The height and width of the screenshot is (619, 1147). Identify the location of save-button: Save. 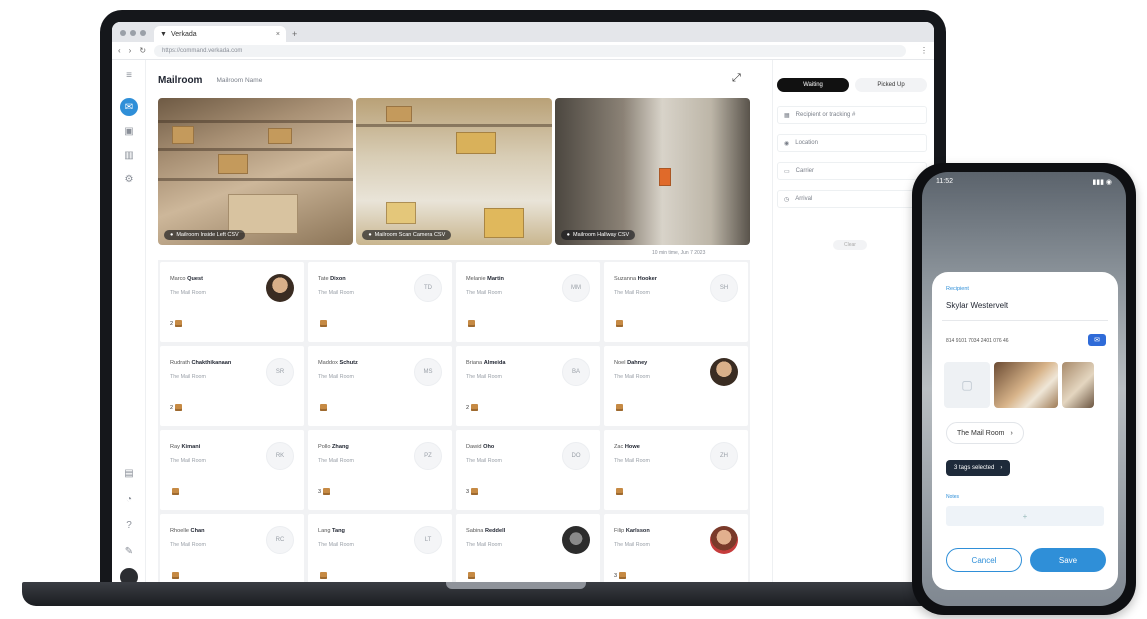
(1068, 560).